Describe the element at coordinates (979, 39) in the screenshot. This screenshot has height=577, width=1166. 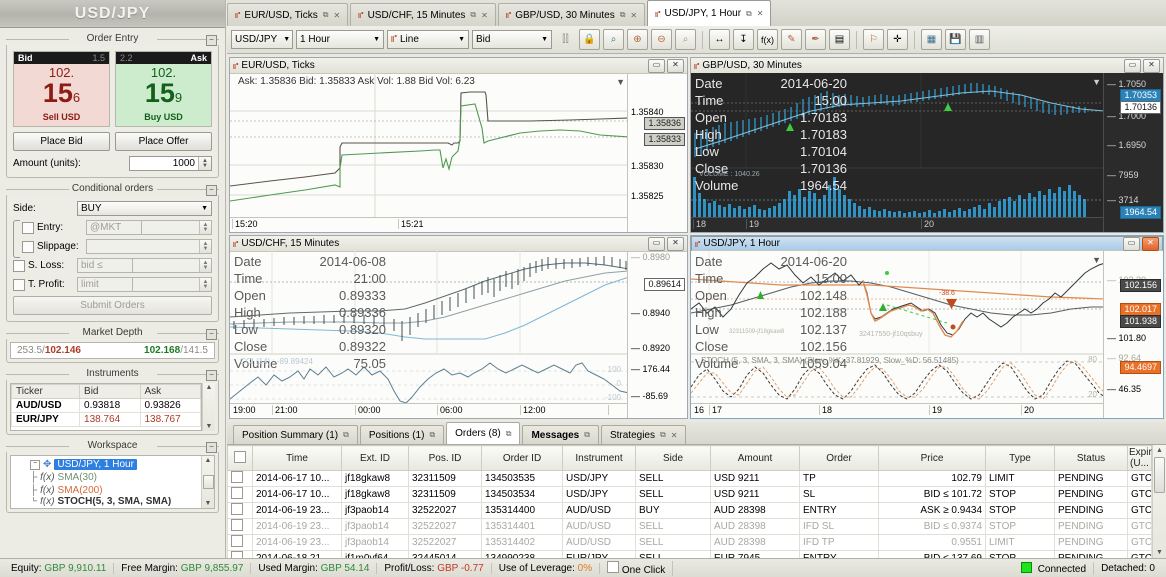
I see `layout-icon: ▥` at that location.